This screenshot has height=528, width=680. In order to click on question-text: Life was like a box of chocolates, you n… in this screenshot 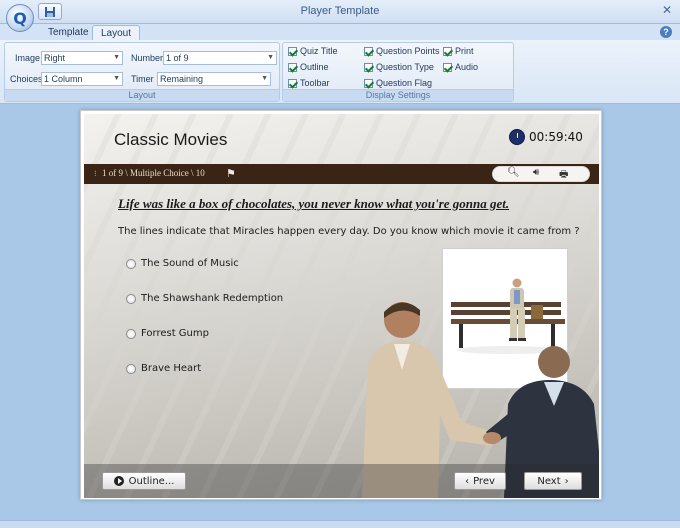, I will do `click(314, 203)`.